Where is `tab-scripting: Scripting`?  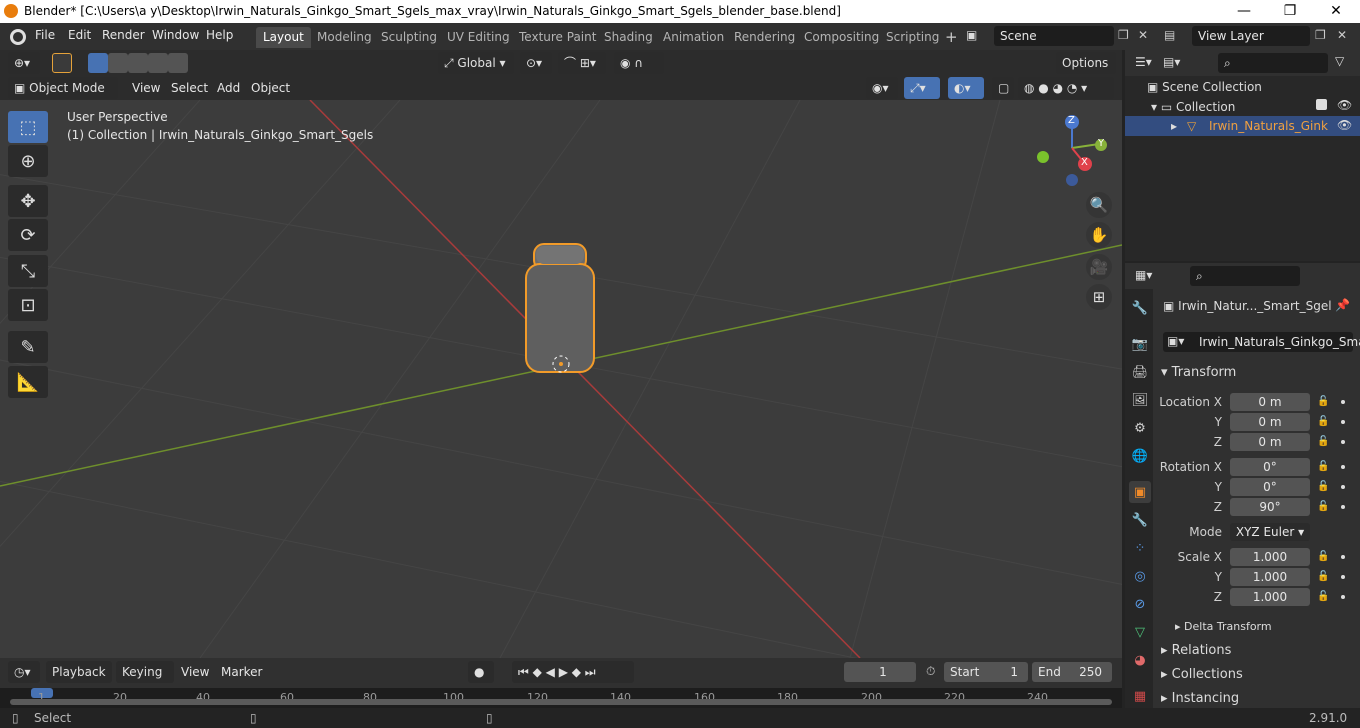
tab-scripting: Scripting is located at coordinates (912, 37).